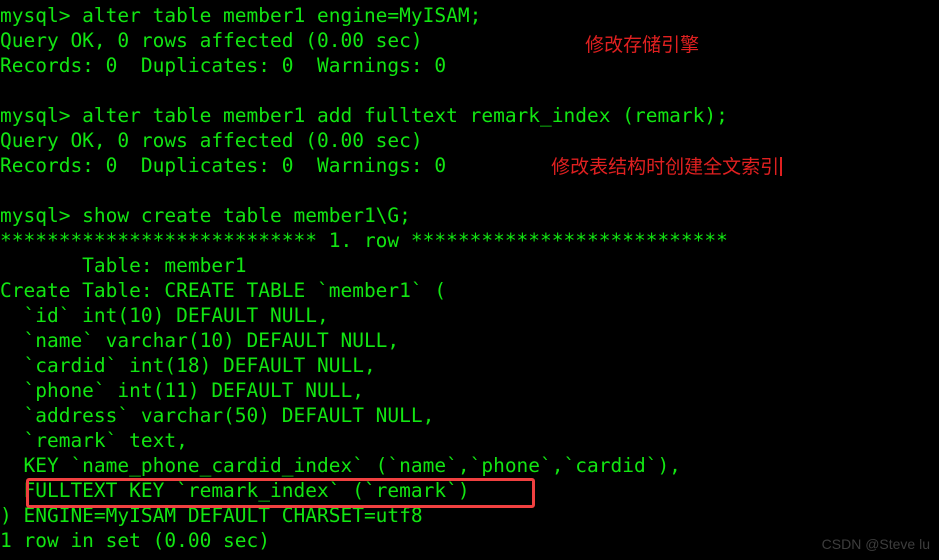 The image size is (939, 560). Describe the element at coordinates (217, 415) in the screenshot. I see `terminal-line: `address` varchar(50) DEFAULT NULL,` at that location.